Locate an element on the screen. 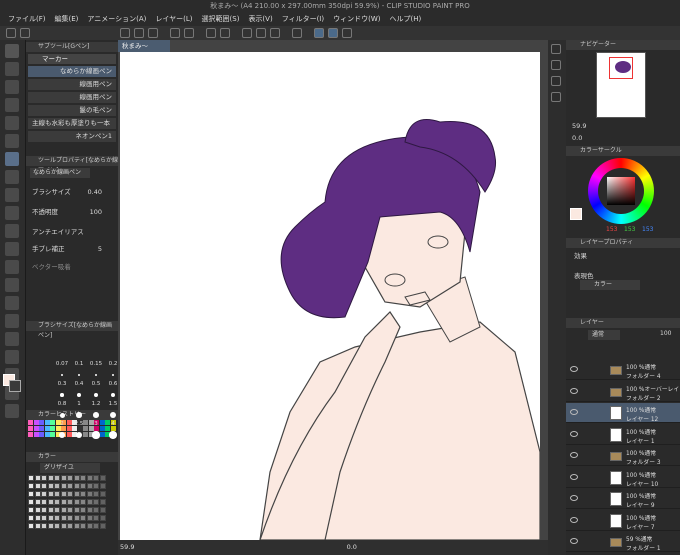 The height and width of the screenshot is (555, 680). copy-icon is located at coordinates (175, 33).